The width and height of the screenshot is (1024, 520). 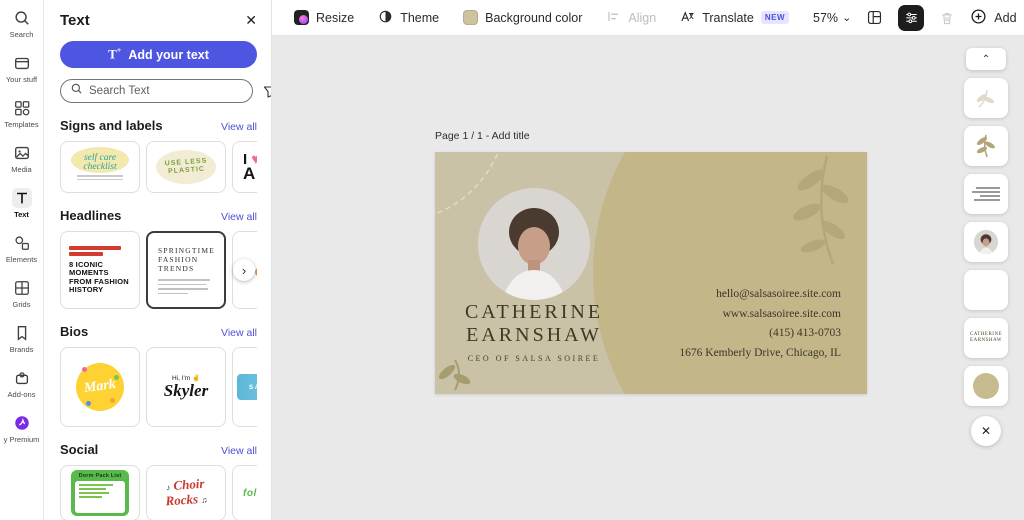 I want to click on layer-thumb-circle-shape, so click(x=986, y=386).